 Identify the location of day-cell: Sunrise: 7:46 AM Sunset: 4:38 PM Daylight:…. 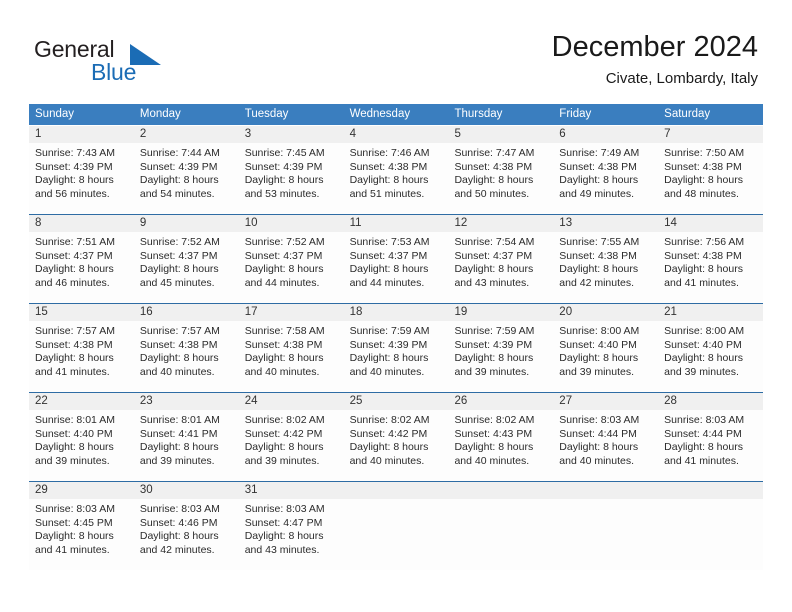
(396, 178).